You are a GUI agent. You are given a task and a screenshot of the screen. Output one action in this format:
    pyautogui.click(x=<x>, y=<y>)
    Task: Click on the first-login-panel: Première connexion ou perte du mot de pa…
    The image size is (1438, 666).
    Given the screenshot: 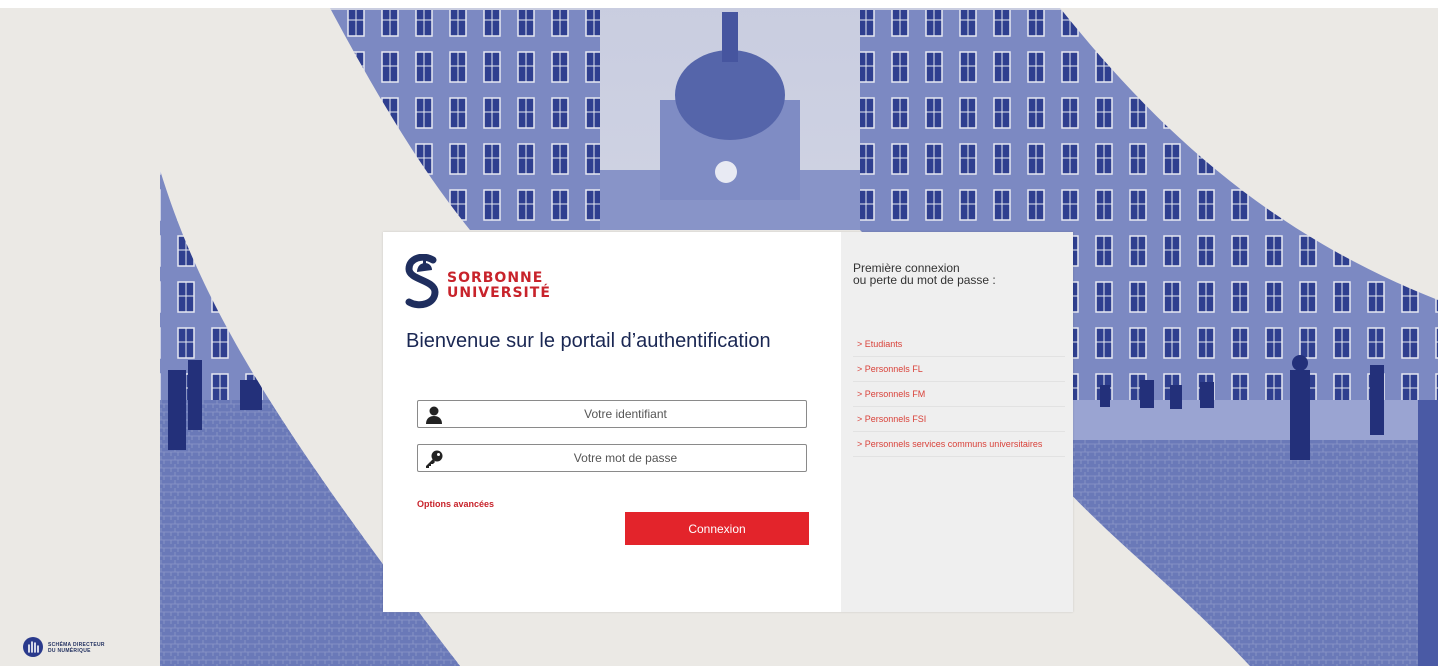 What is the action you would take?
    pyautogui.click(x=957, y=422)
    